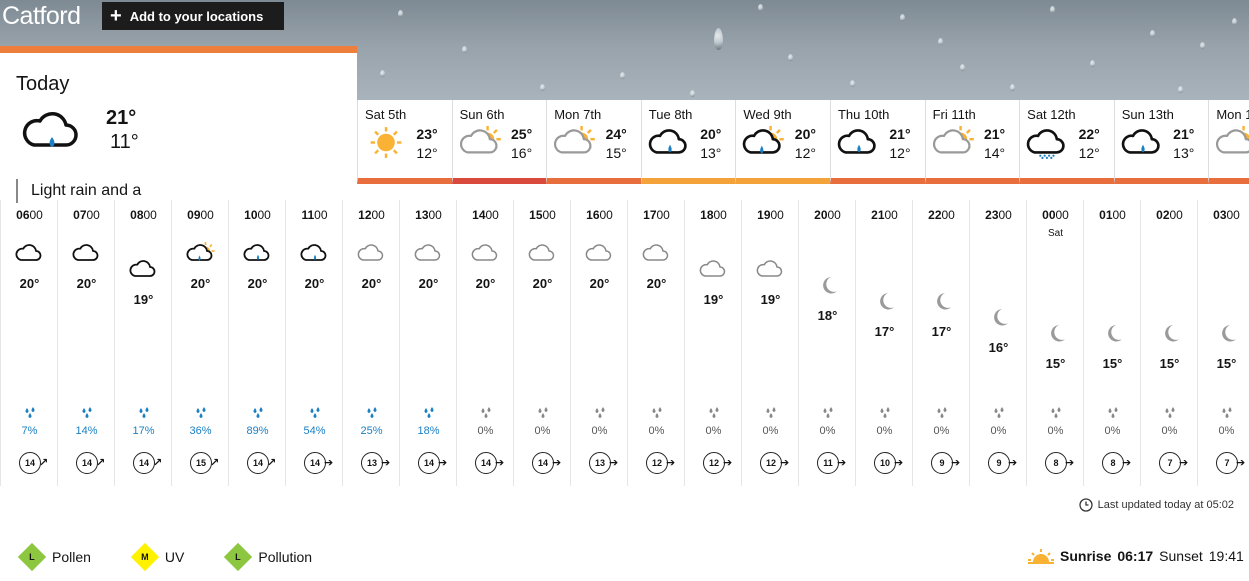 The image size is (1249, 581). I want to click on hour-time: 1500, so click(542, 215).